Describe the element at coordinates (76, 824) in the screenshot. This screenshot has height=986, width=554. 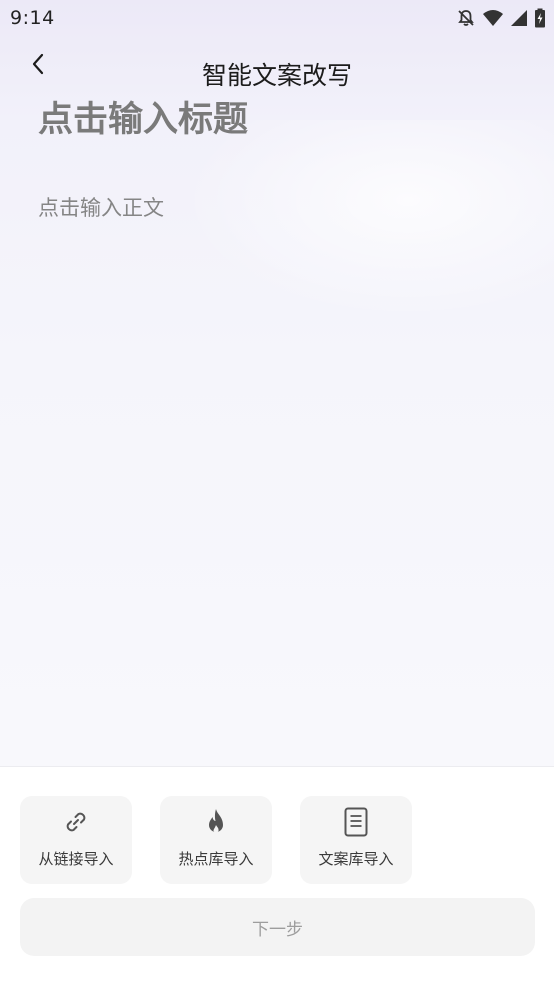
I see `link-icon` at that location.